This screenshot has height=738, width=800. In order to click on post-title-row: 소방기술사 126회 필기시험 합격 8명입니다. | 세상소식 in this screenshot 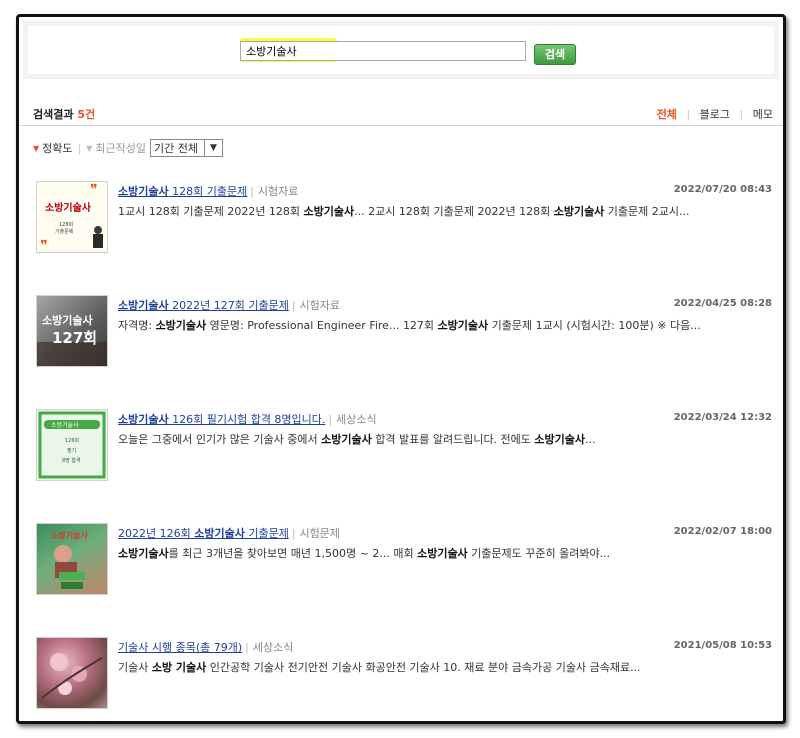, I will do `click(247, 419)`.